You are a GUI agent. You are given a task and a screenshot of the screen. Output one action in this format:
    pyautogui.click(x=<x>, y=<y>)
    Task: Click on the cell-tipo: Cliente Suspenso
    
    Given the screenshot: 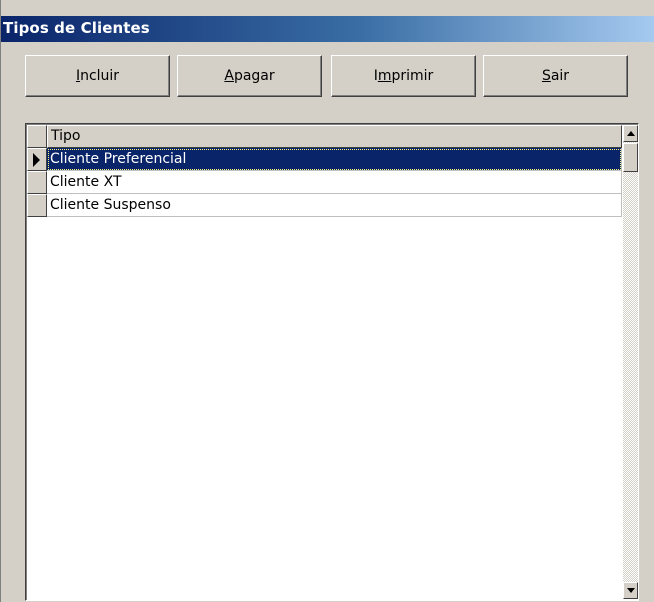 What is the action you would take?
    pyautogui.click(x=110, y=205)
    